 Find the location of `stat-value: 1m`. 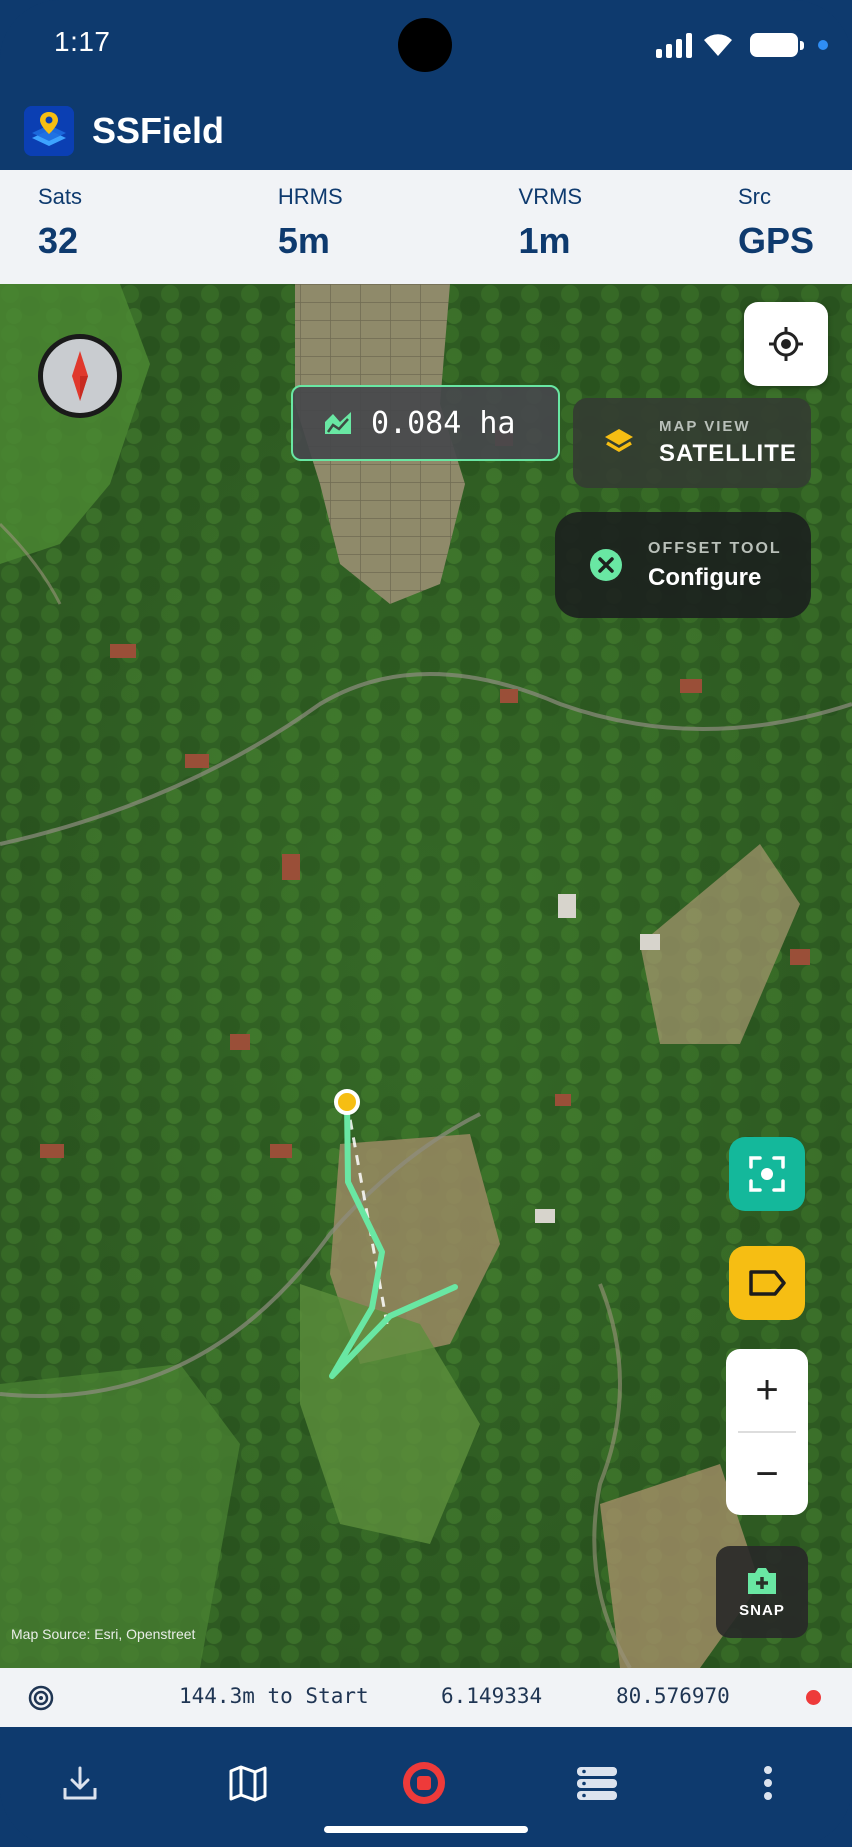

stat-value: 1m is located at coordinates (544, 240).